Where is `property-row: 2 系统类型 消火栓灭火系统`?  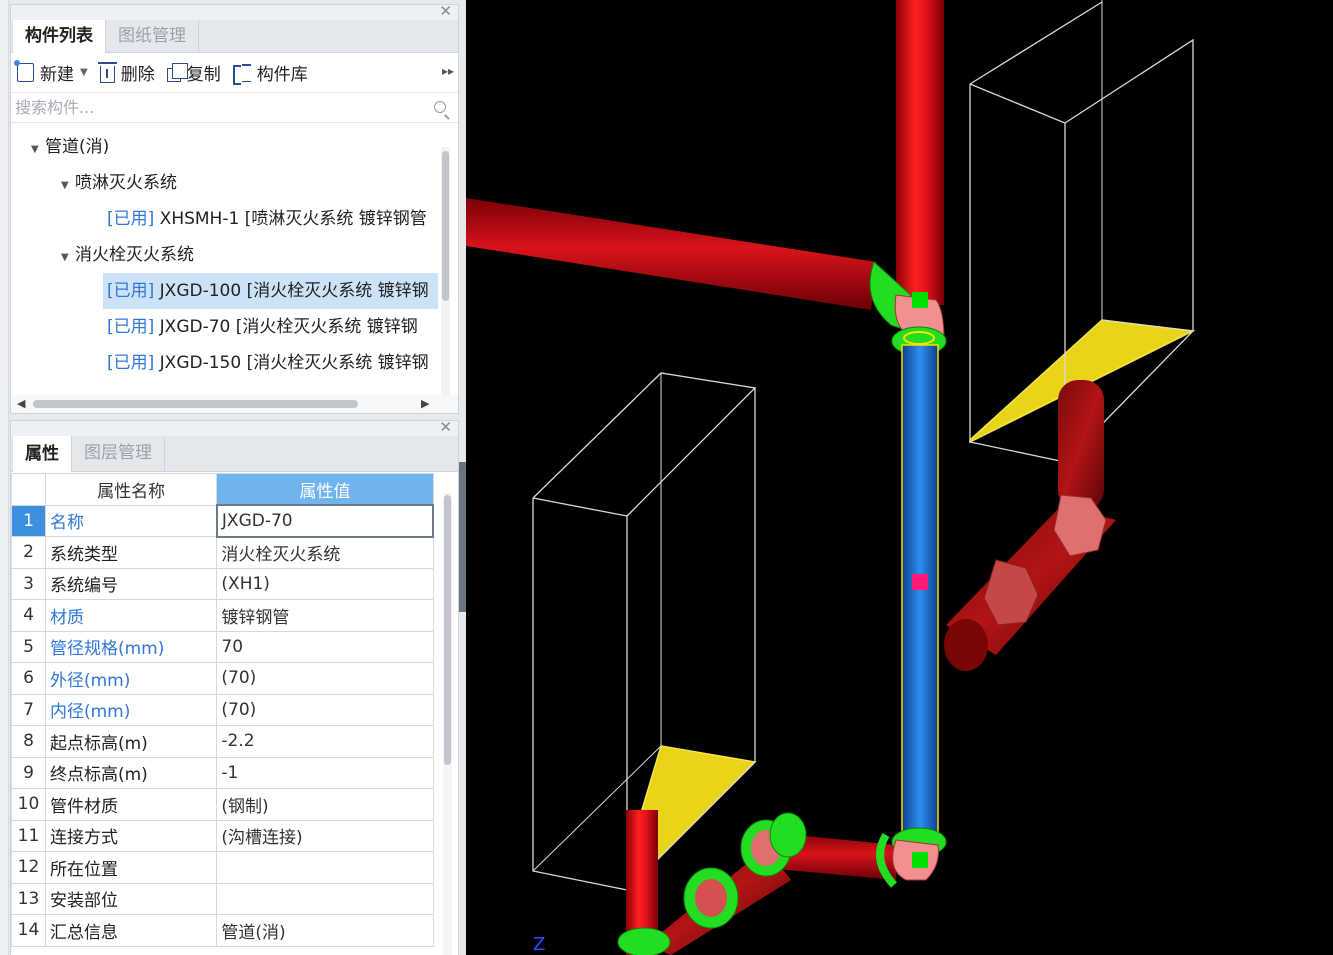
property-row: 2 系统类型 消火栓灭火系统 is located at coordinates (222, 552).